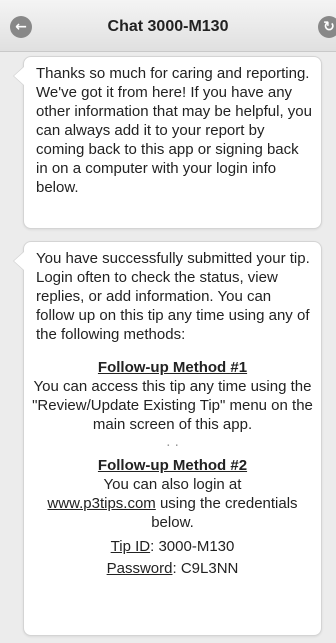  I want to click on method-2-text-before: You can also login at, so click(172, 484).